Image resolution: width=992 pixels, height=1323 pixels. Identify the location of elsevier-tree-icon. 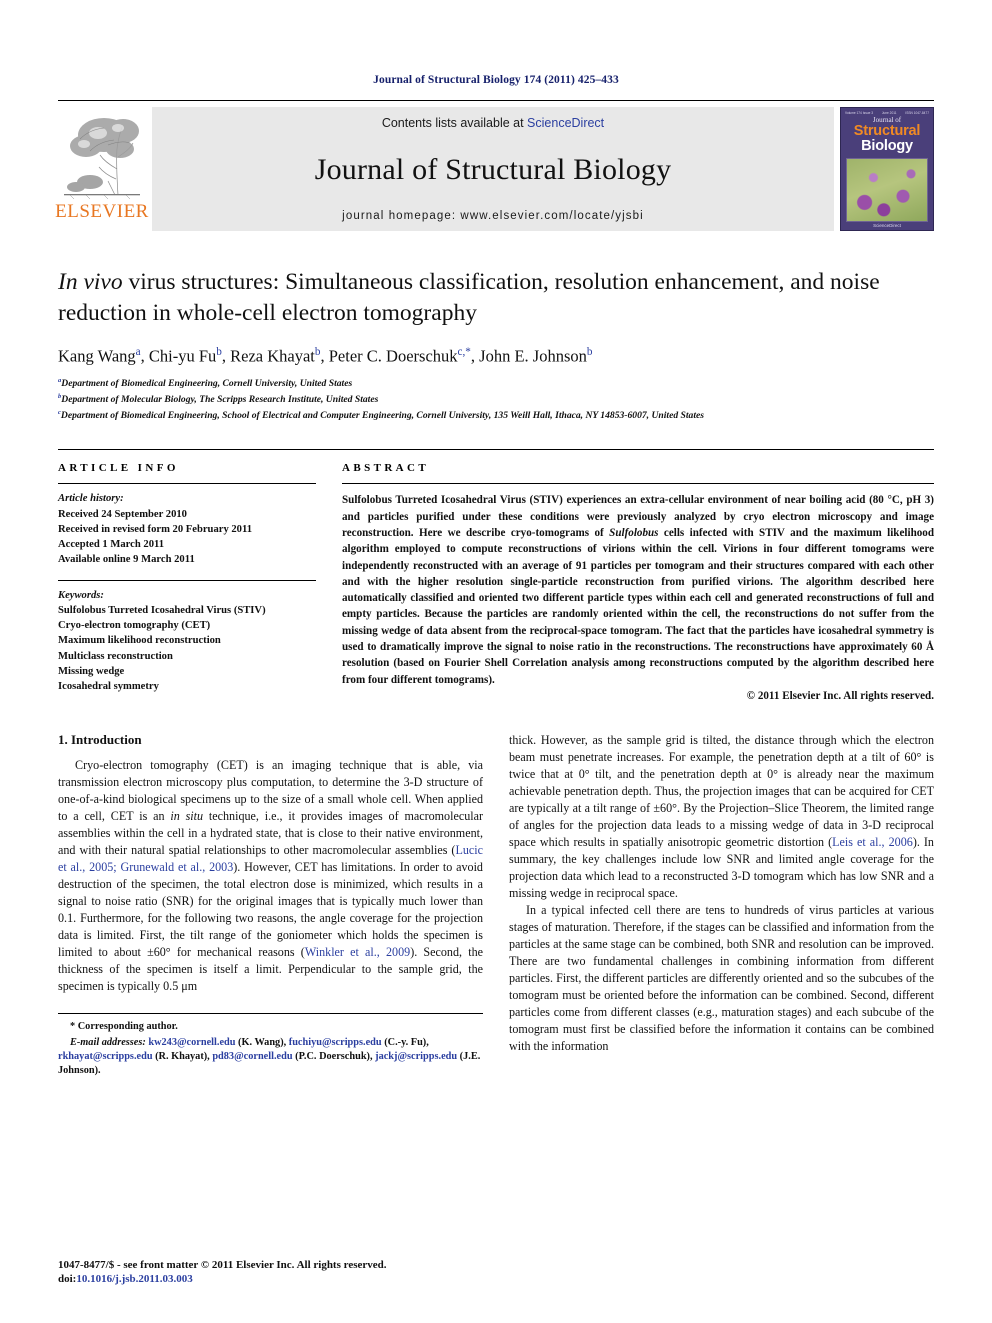
(102, 155).